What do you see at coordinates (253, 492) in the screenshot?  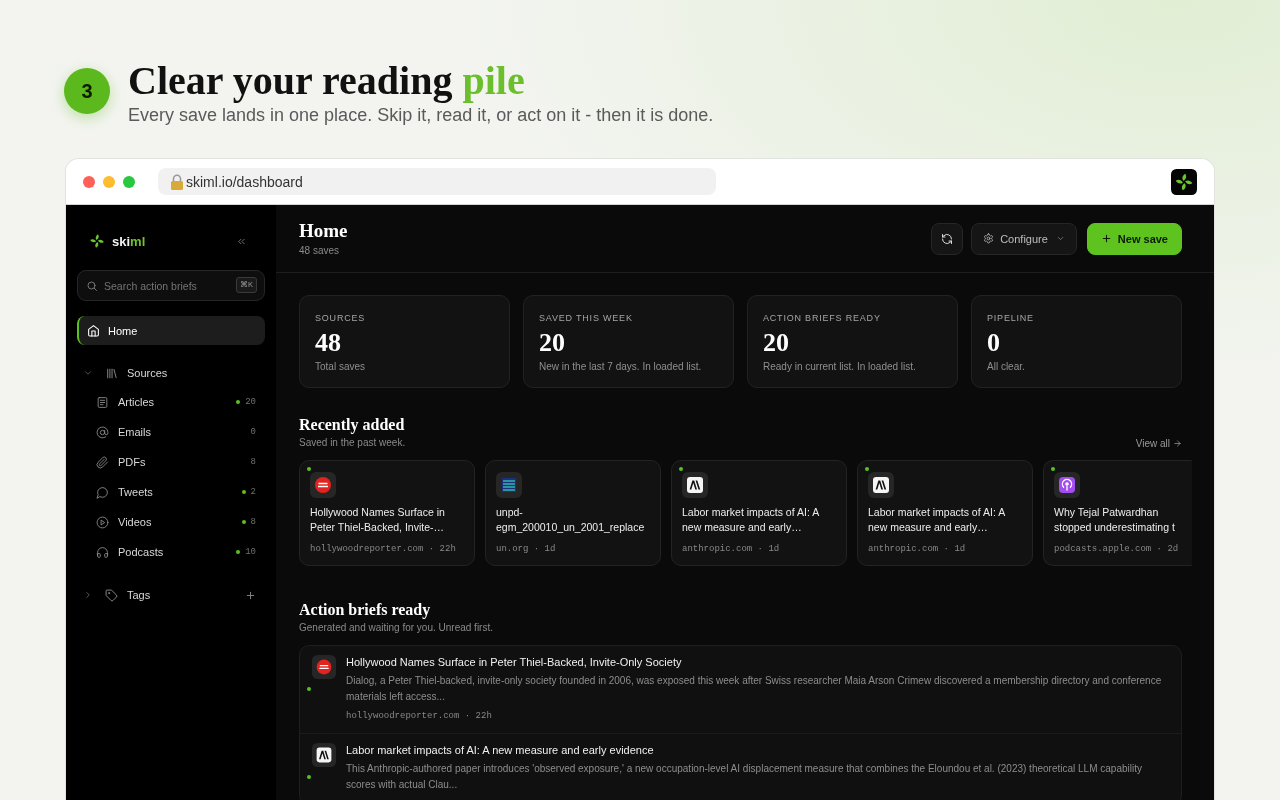 I see `source-count: 2` at bounding box center [253, 492].